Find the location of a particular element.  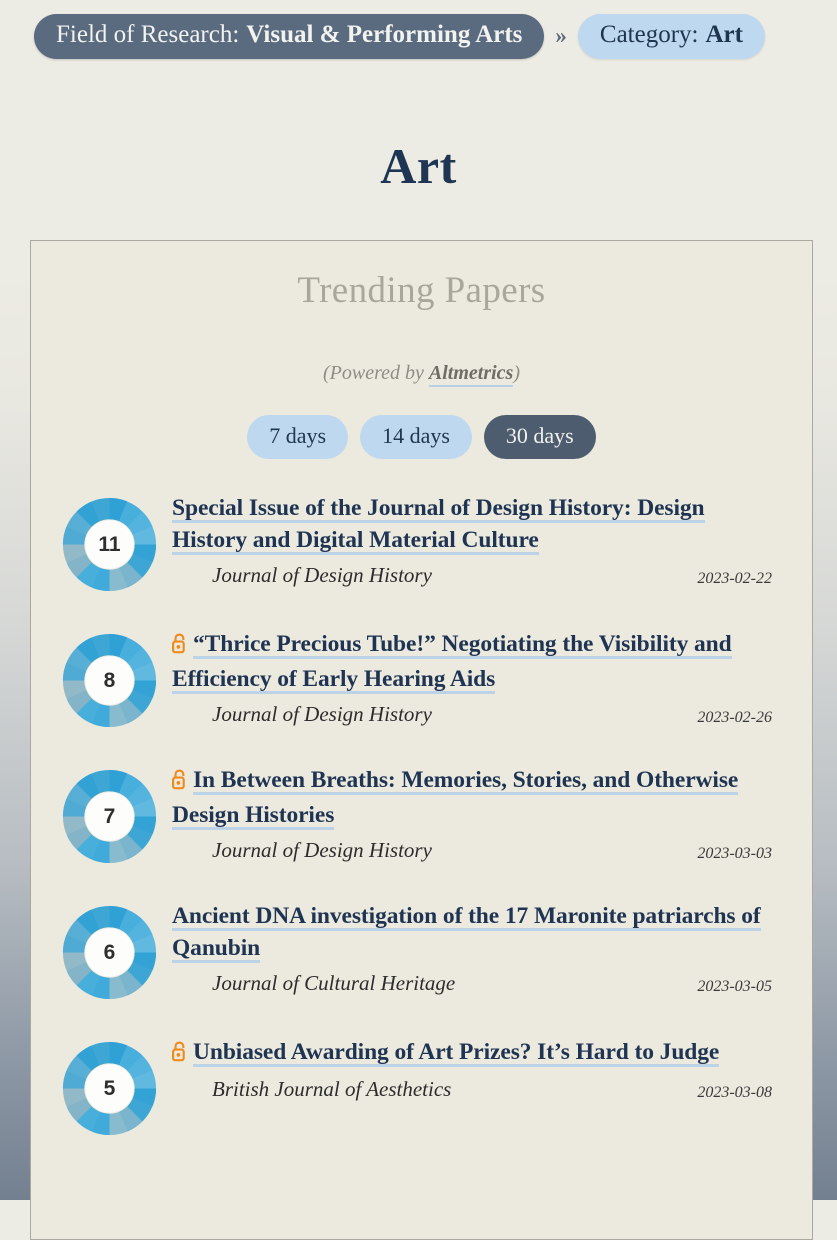

timeframe-filter-14-days: 14 days is located at coordinates (416, 437).